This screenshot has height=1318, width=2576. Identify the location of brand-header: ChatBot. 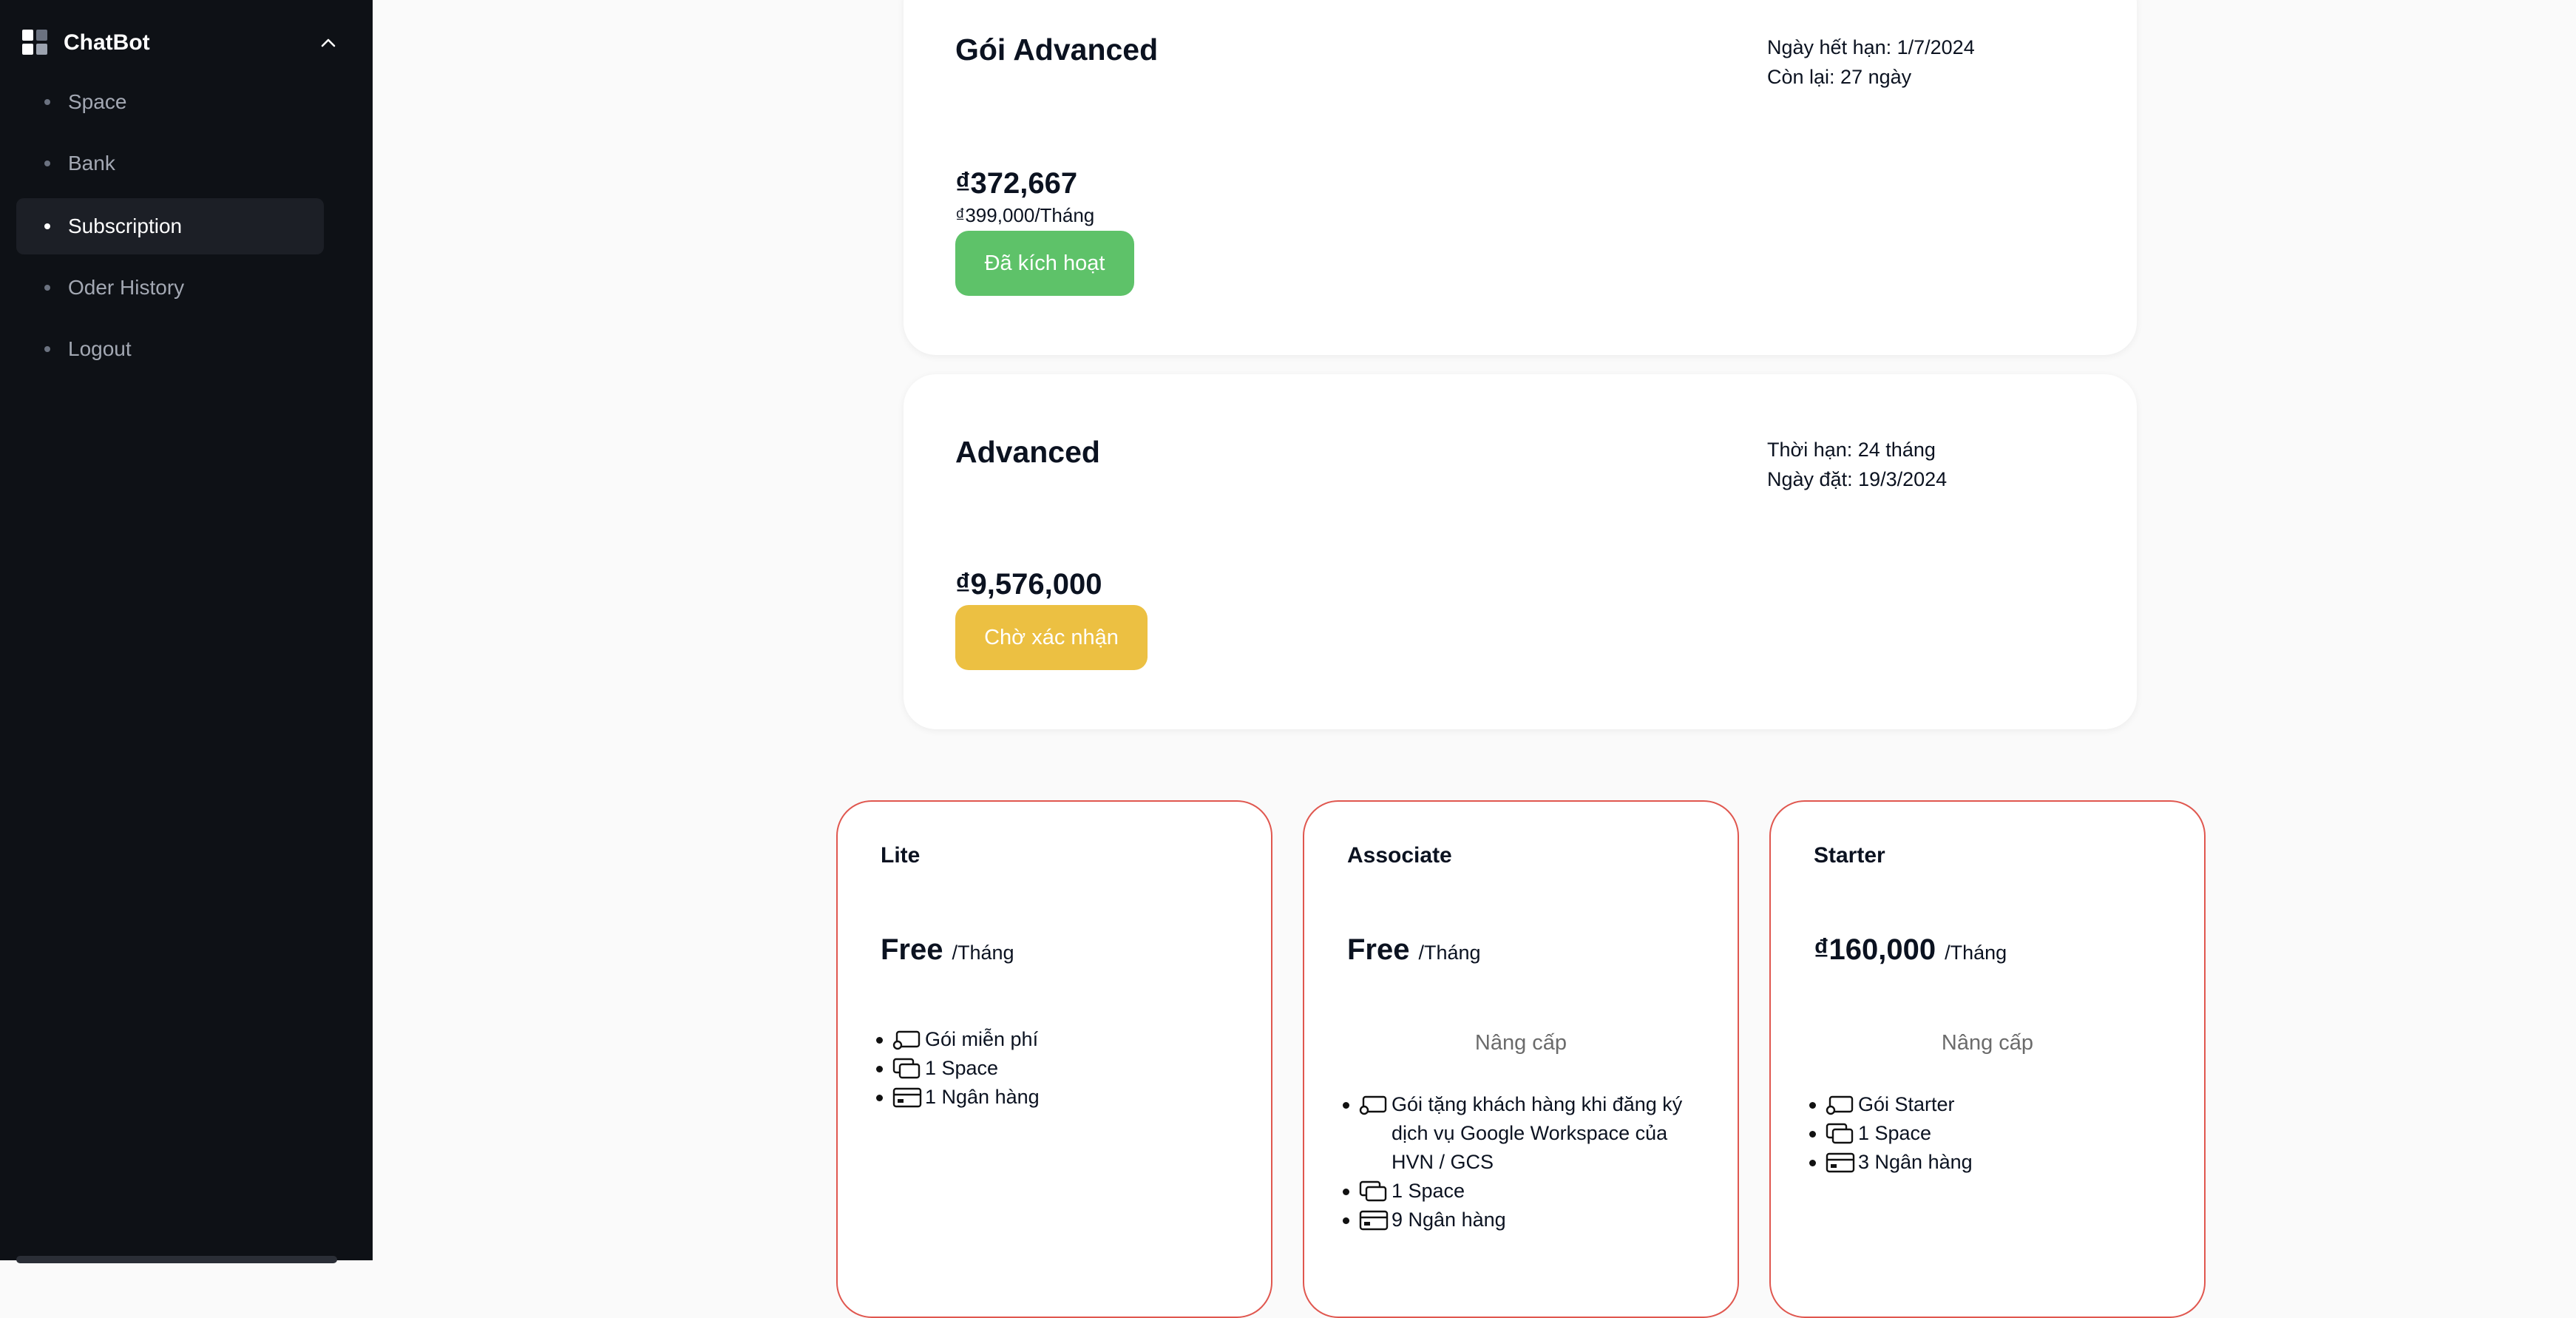
(180, 43).